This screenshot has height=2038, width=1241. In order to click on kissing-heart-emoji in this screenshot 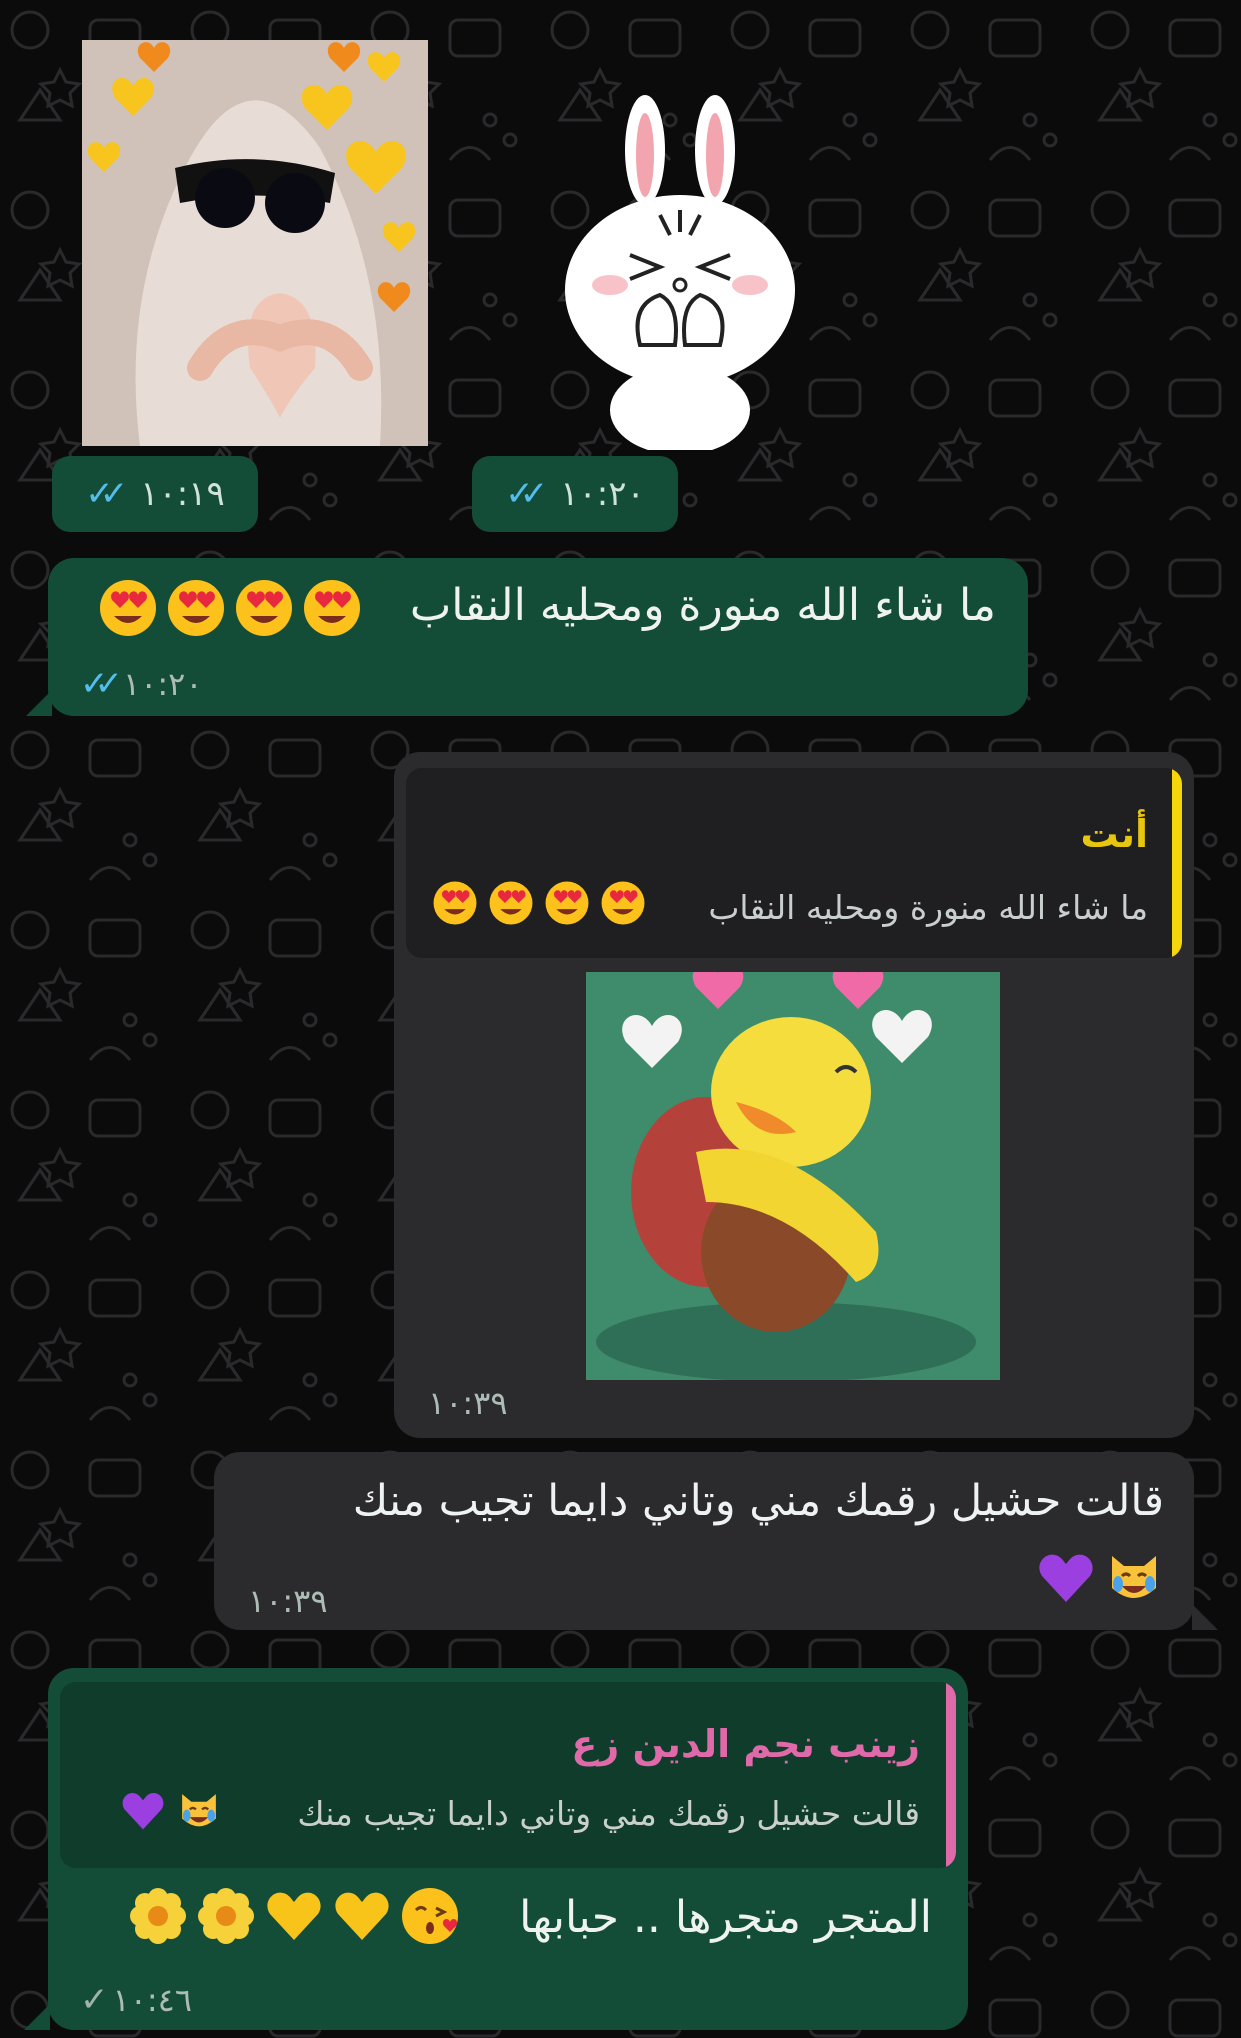, I will do `click(430, 1916)`.